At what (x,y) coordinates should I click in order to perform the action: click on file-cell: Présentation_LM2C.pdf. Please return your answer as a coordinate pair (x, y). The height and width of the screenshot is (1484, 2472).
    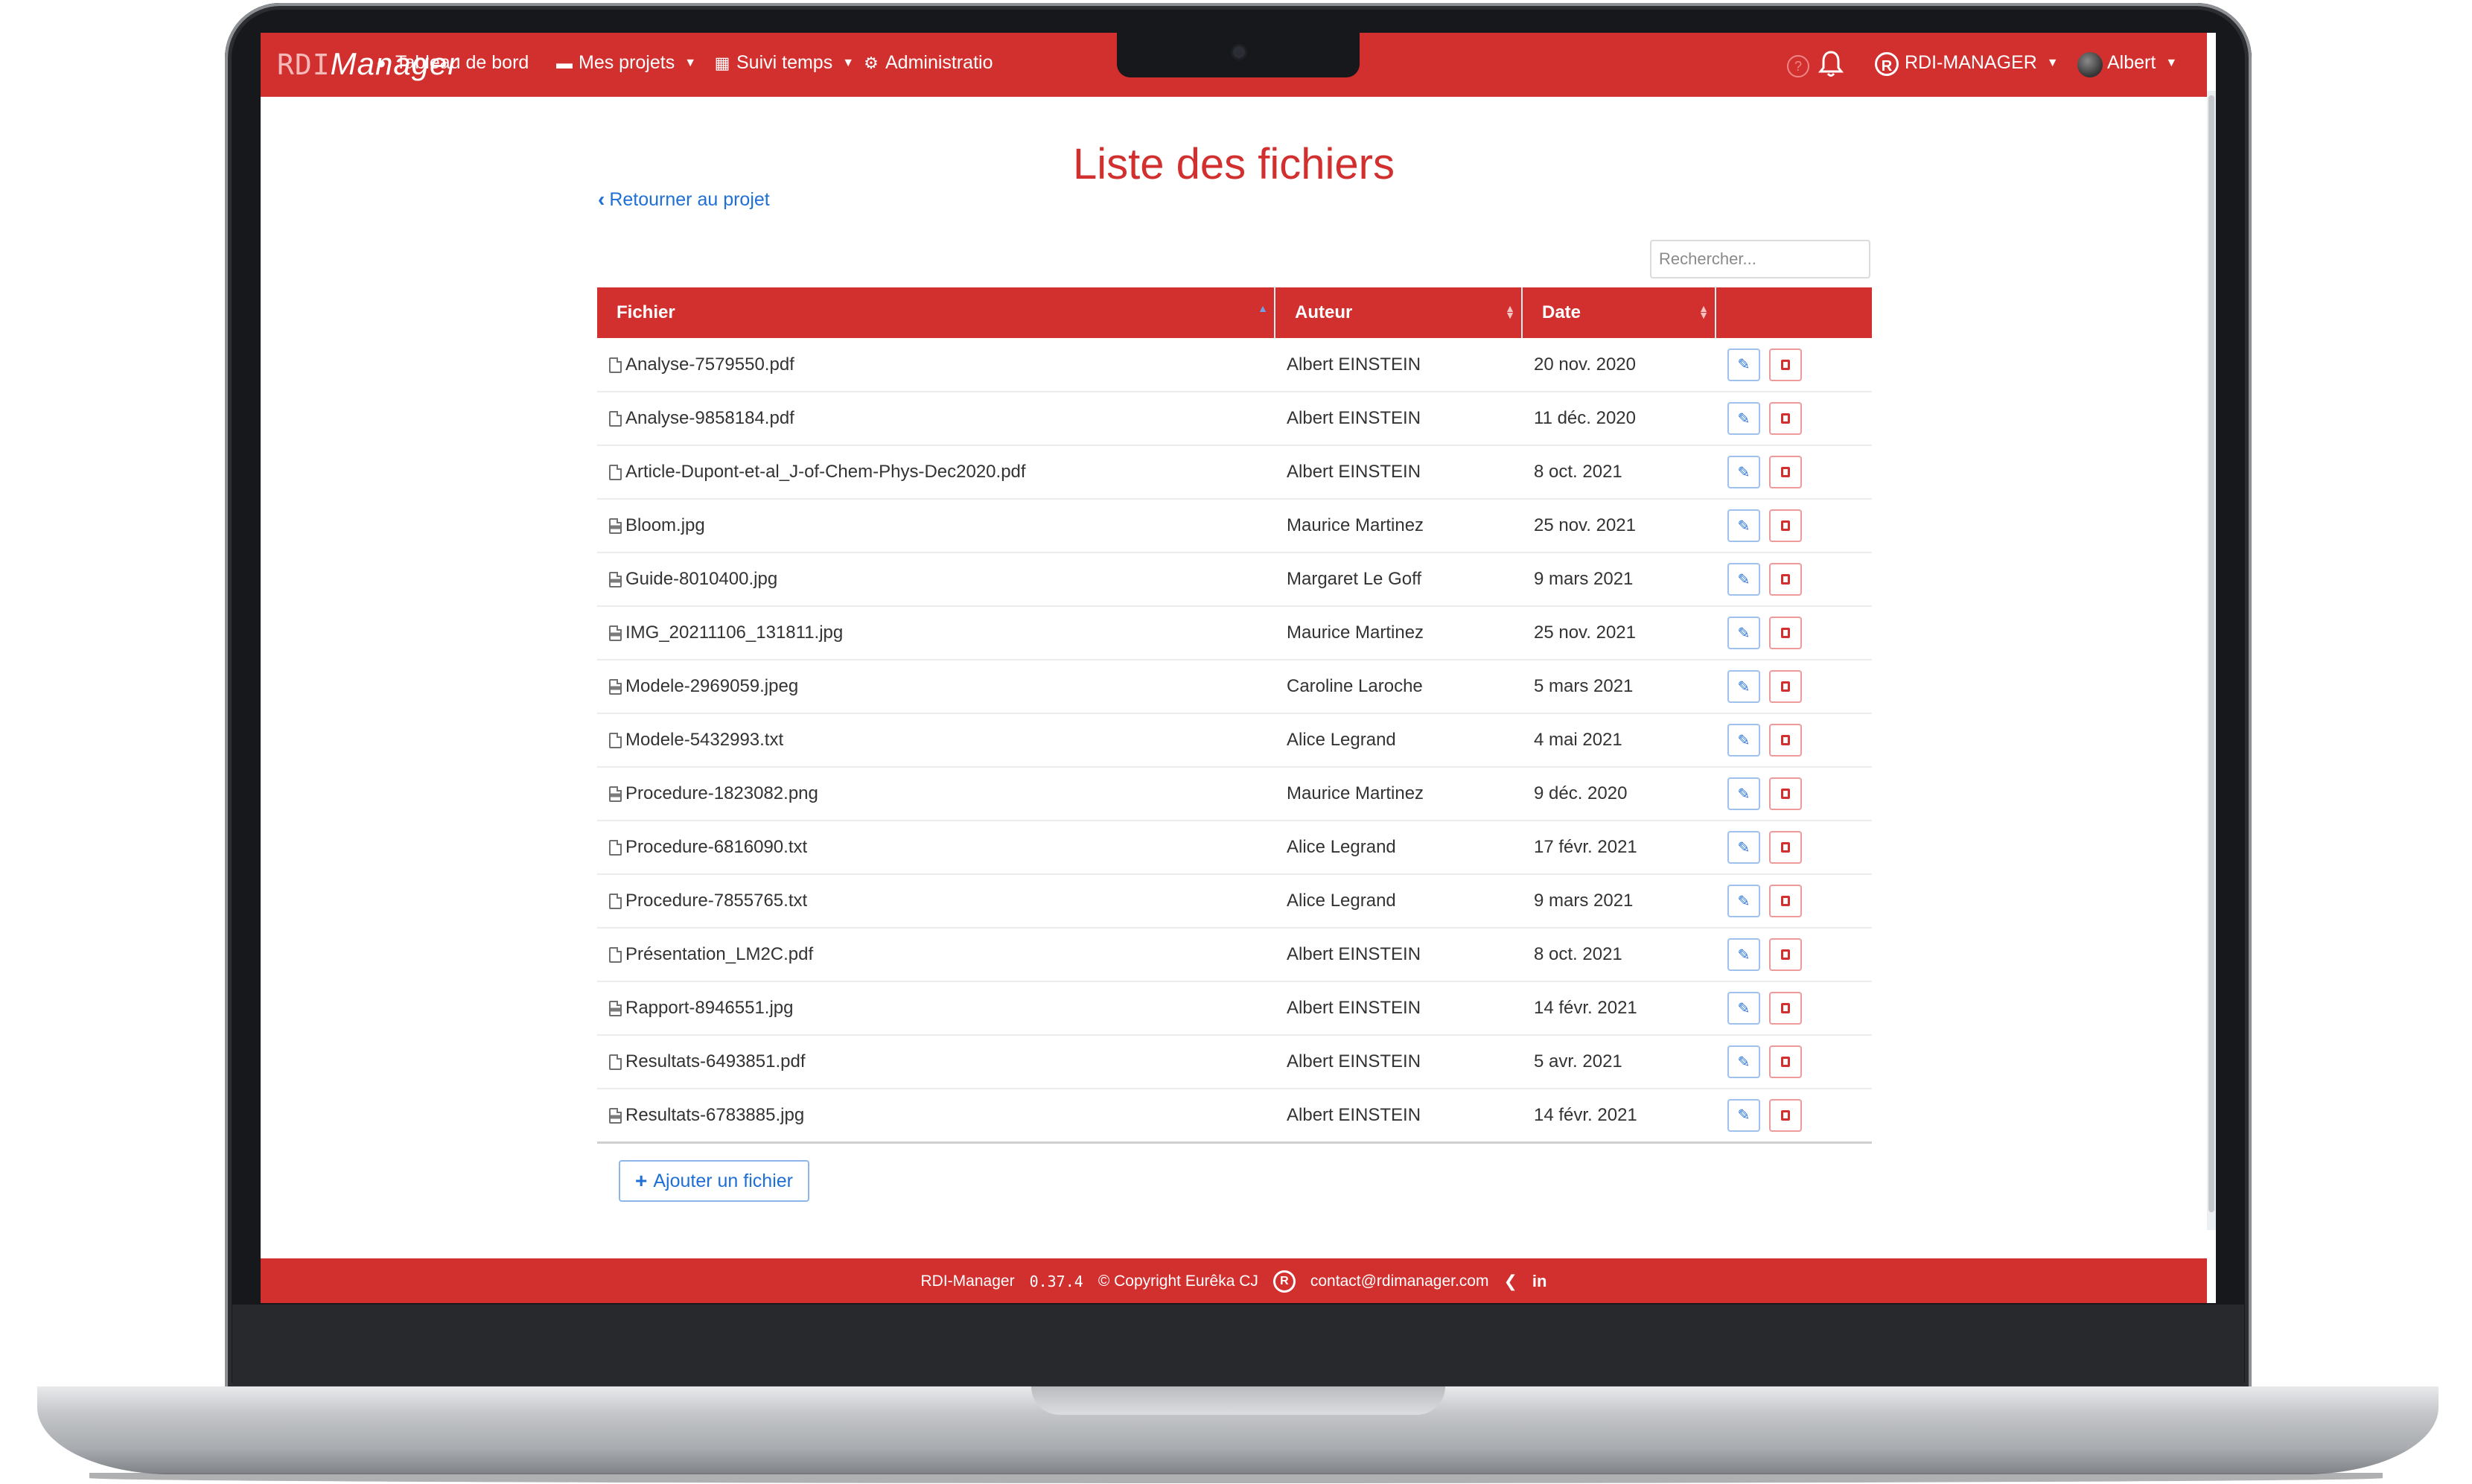
    Looking at the image, I should click on (936, 955).